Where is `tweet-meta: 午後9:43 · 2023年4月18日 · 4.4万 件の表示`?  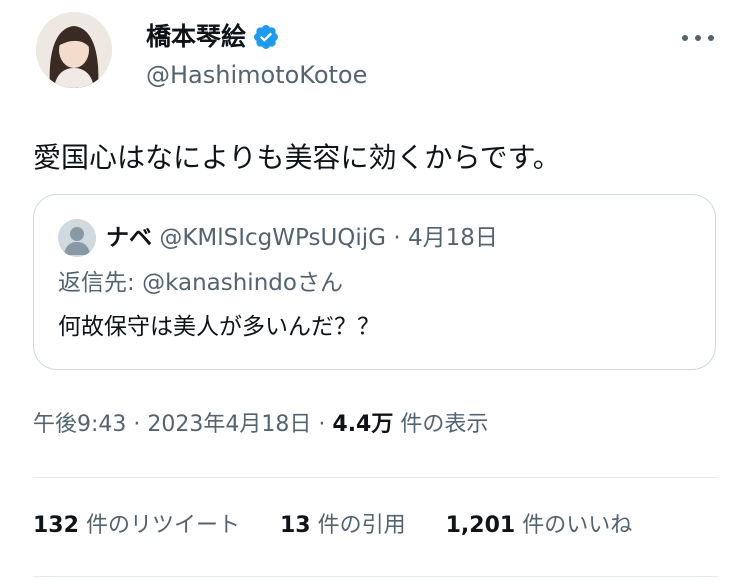
tweet-meta: 午後9:43 · 2023年4月18日 · 4.4万 件の表示 is located at coordinates (260, 425).